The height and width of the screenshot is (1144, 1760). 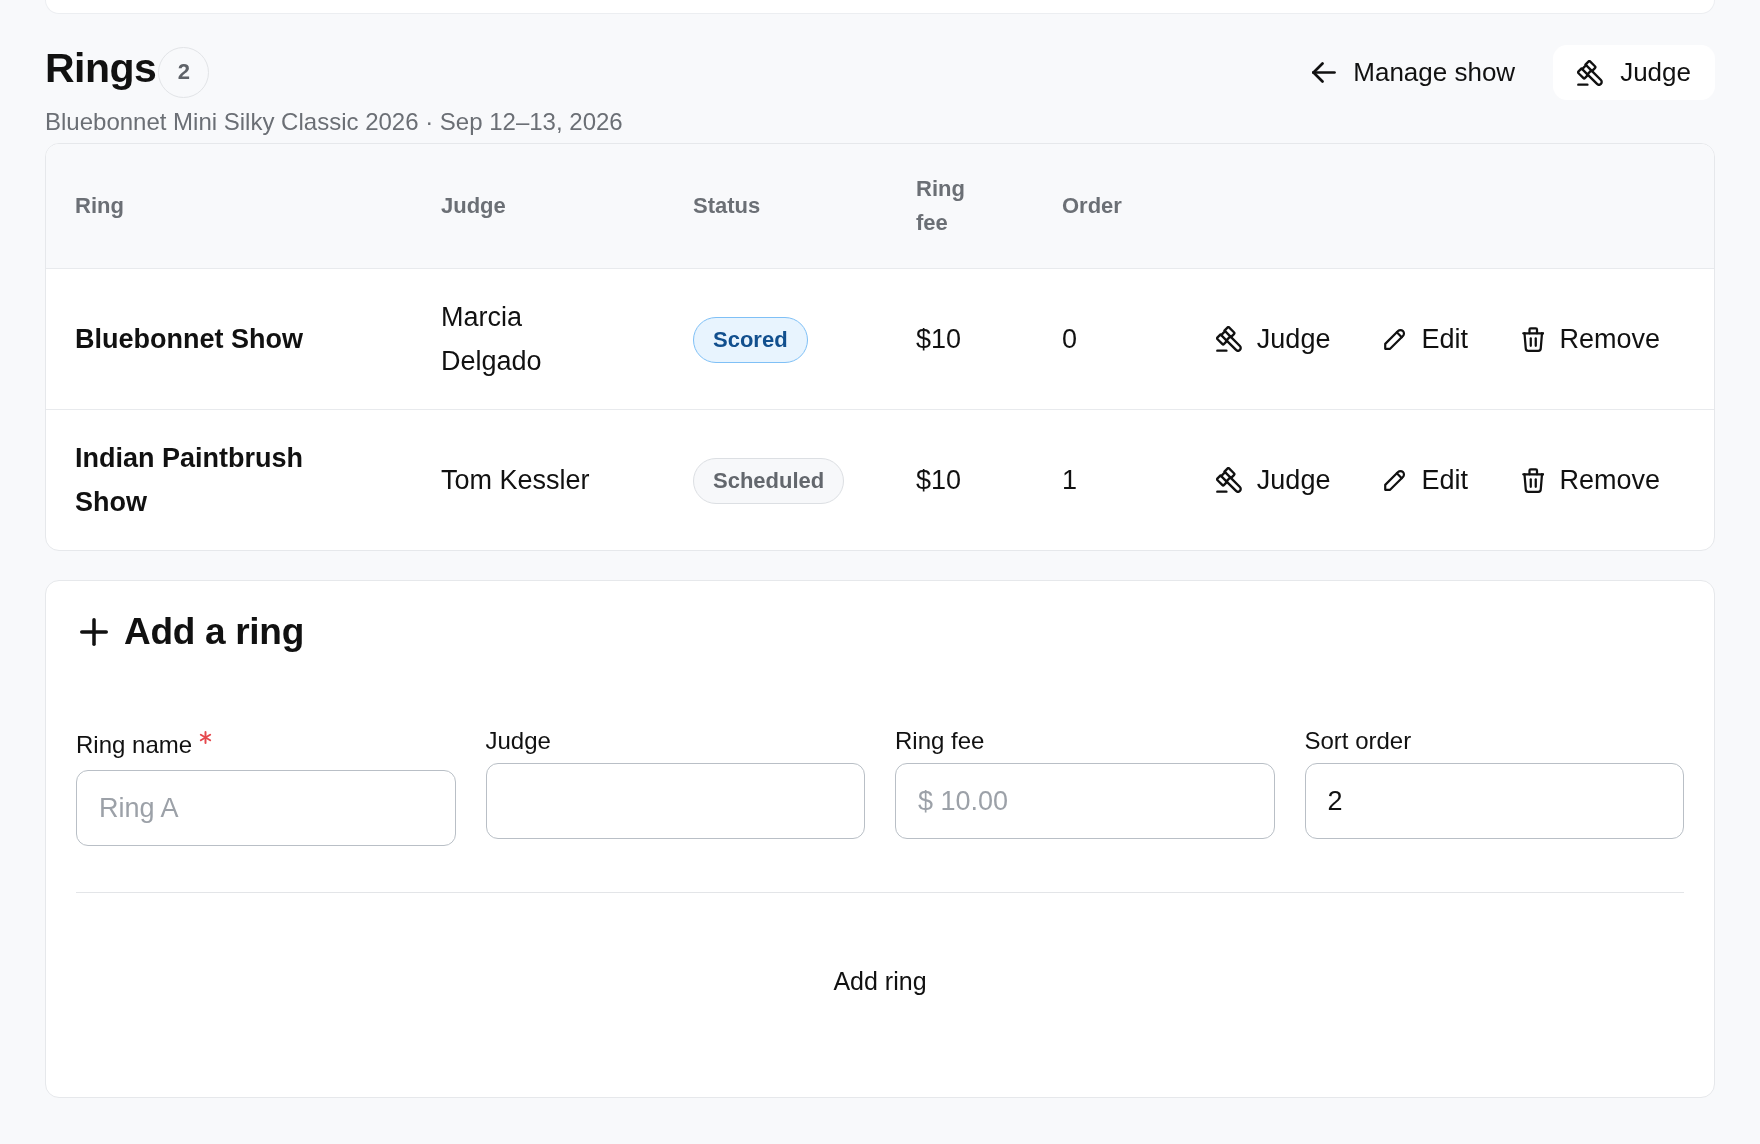 I want to click on field-label: Ring name, so click(x=134, y=745).